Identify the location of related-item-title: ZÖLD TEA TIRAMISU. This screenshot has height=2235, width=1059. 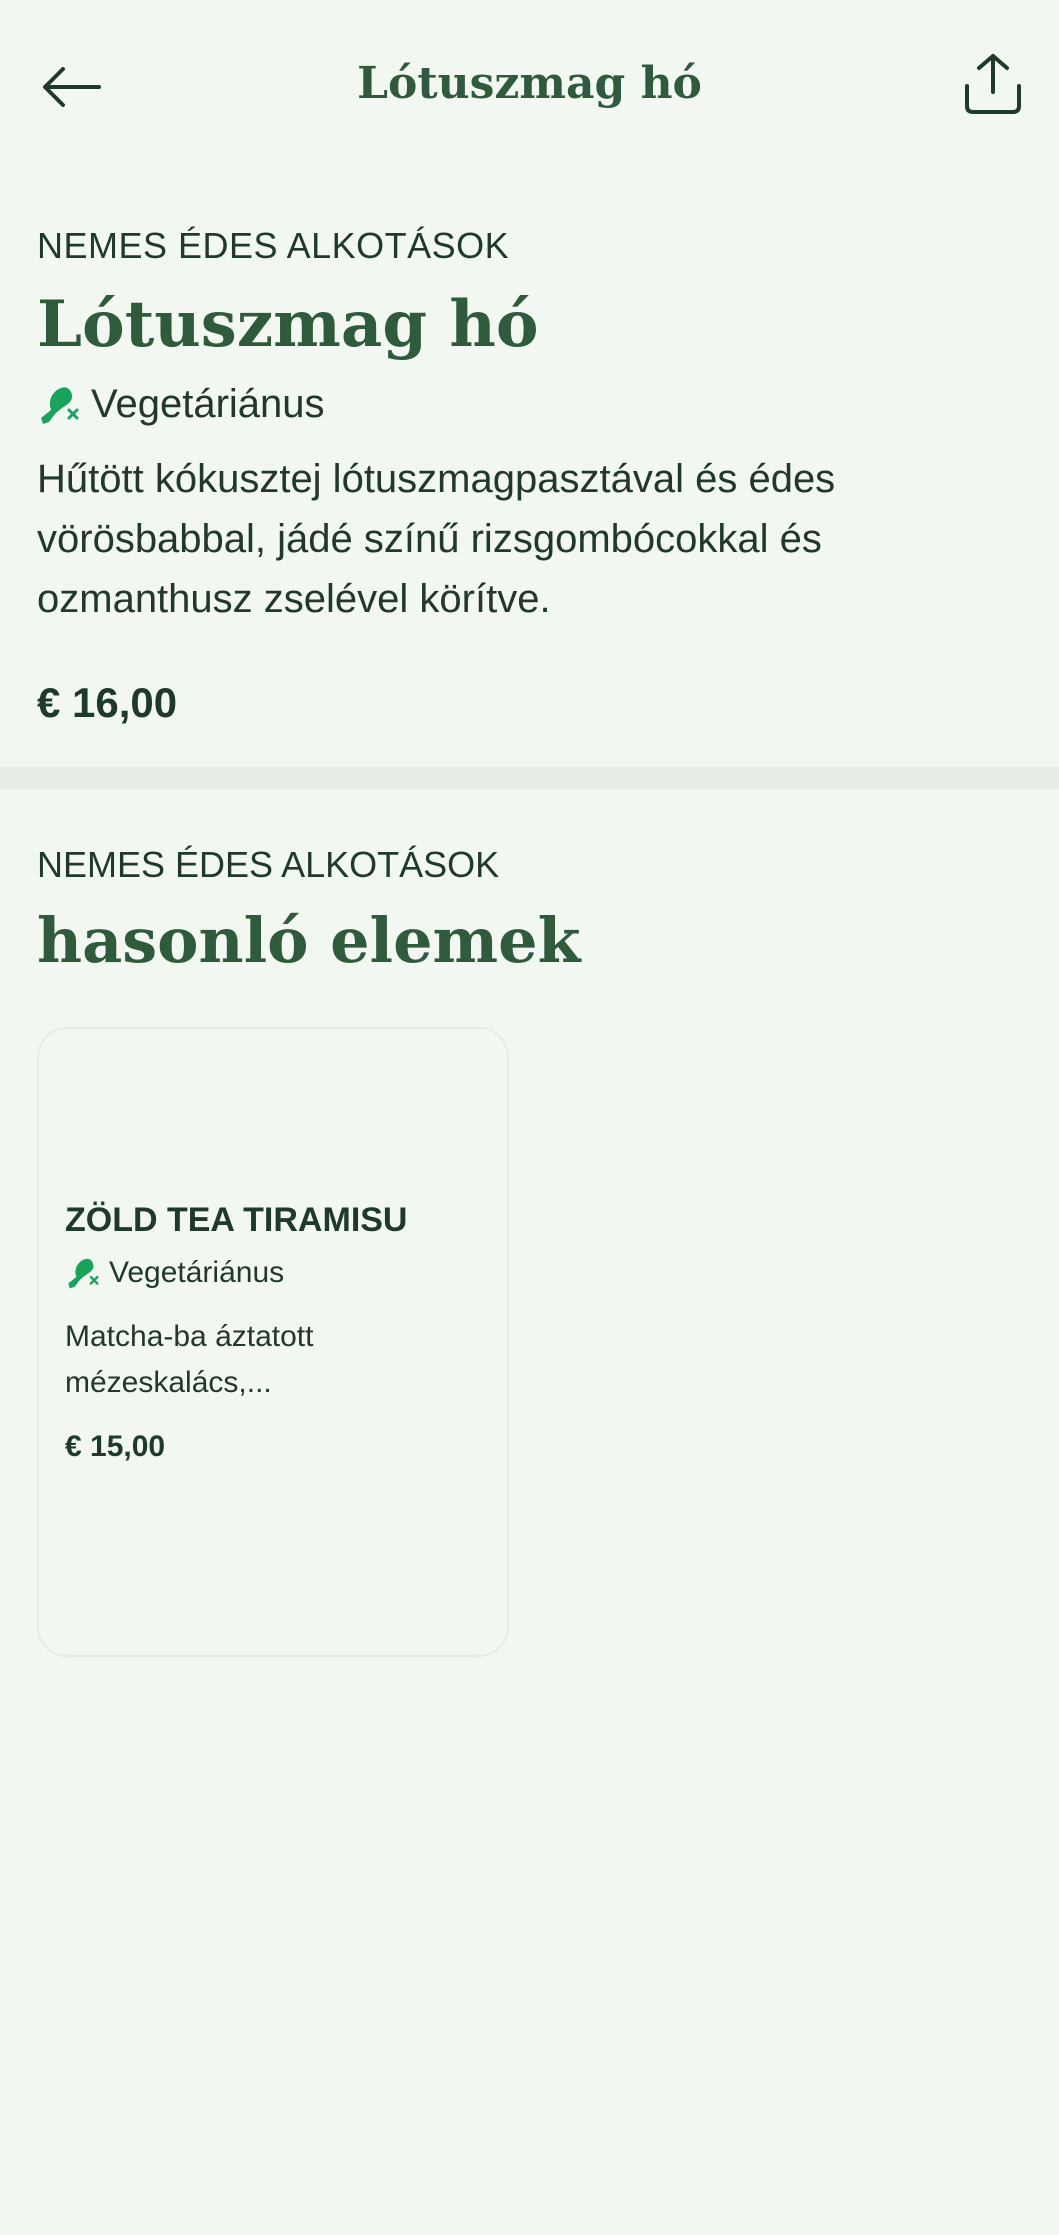
(236, 1220).